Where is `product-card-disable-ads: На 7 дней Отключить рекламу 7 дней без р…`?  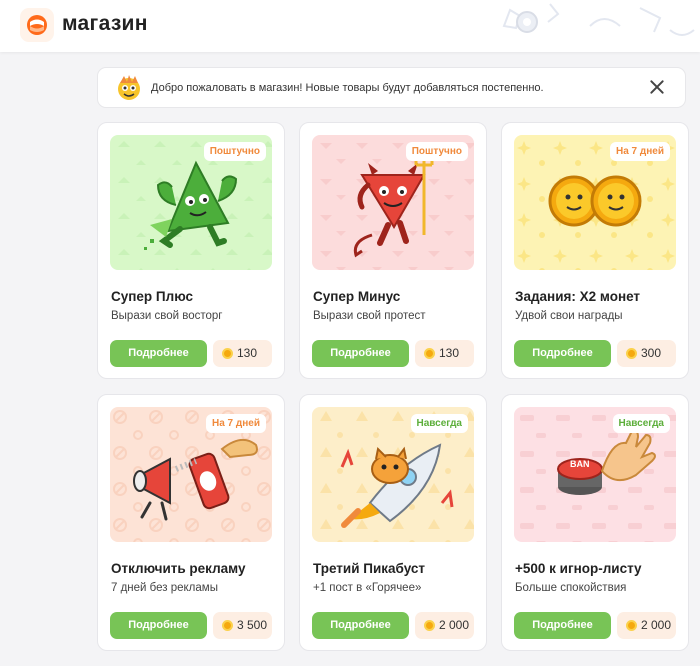
product-card-disable-ads: На 7 дней Отключить рекламу 7 дней без р… is located at coordinates (191, 522).